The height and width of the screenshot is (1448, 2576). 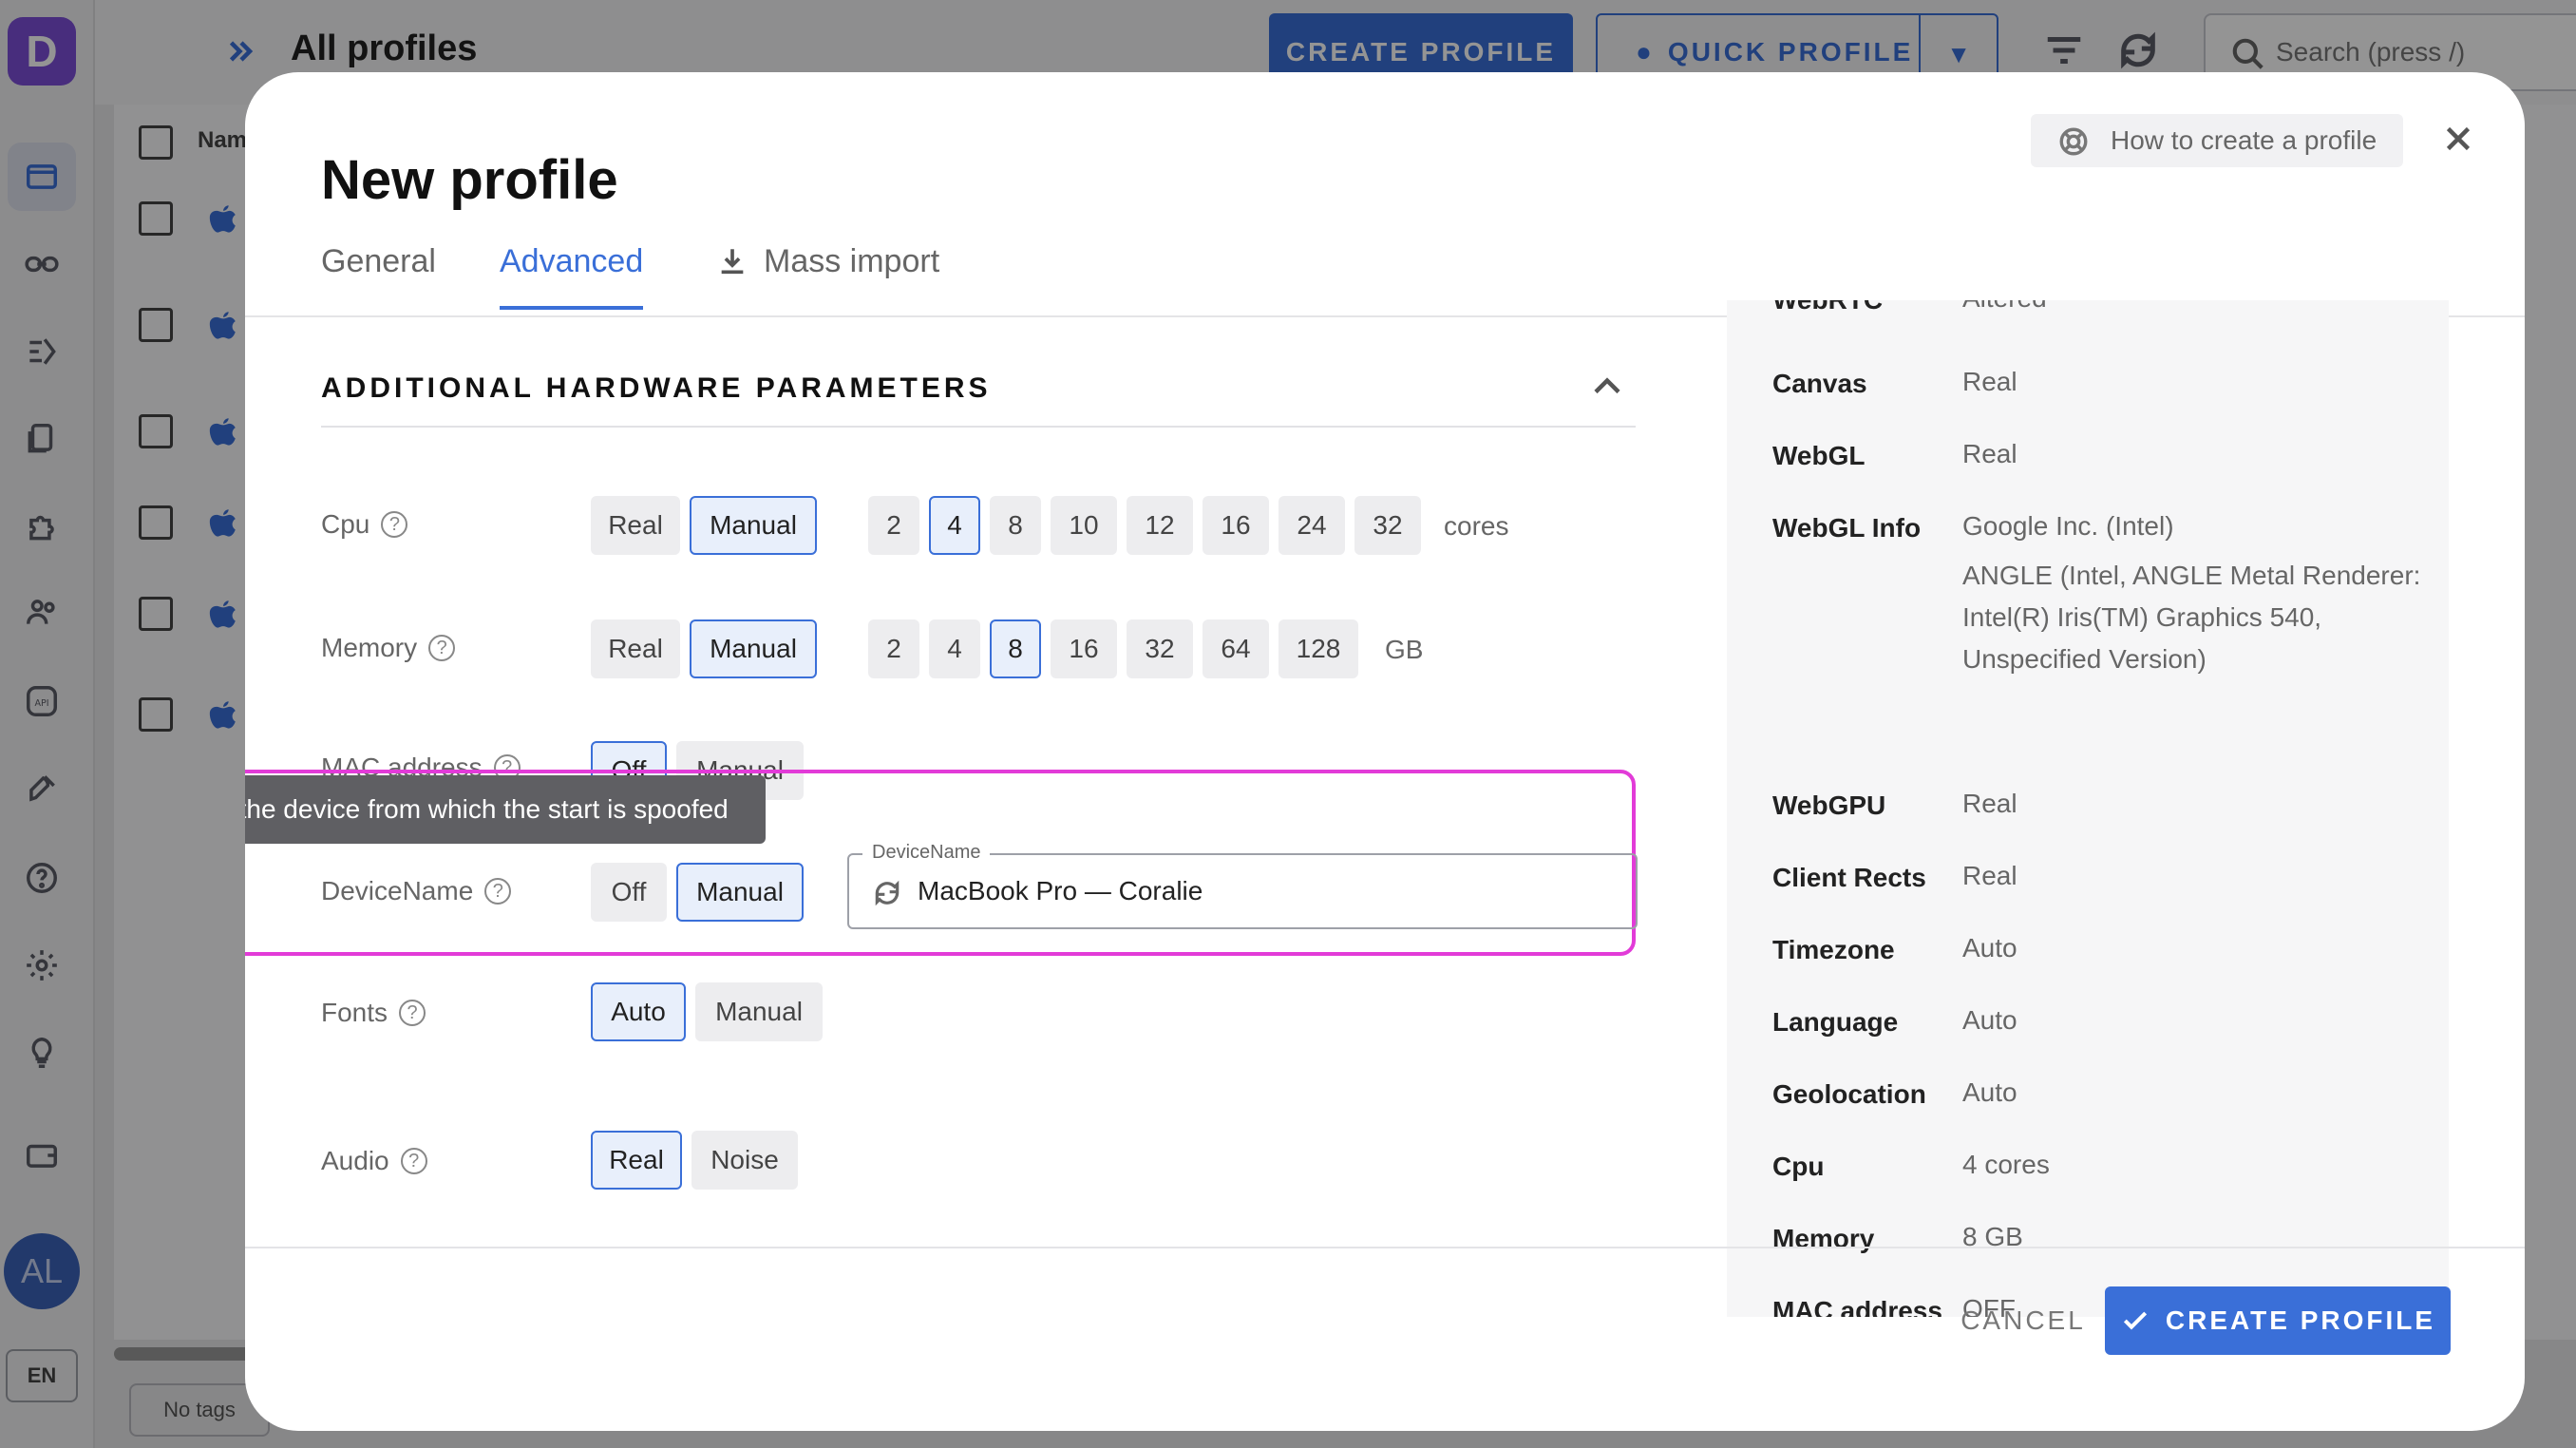 What do you see at coordinates (378, 281) in the screenshot?
I see `tab-general: General` at bounding box center [378, 281].